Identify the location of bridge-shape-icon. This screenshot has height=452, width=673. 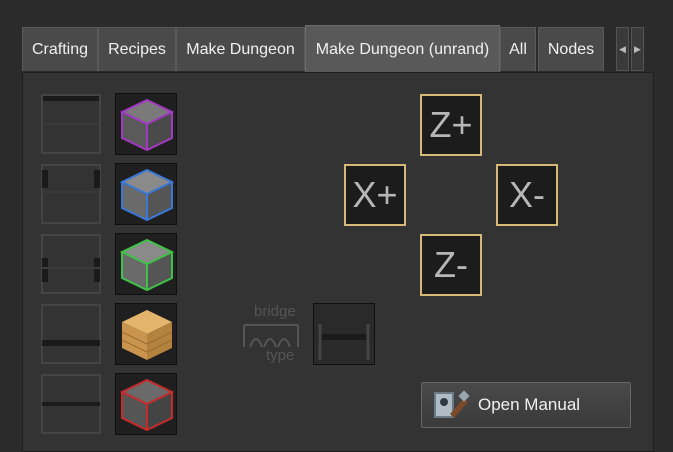
(344, 342).